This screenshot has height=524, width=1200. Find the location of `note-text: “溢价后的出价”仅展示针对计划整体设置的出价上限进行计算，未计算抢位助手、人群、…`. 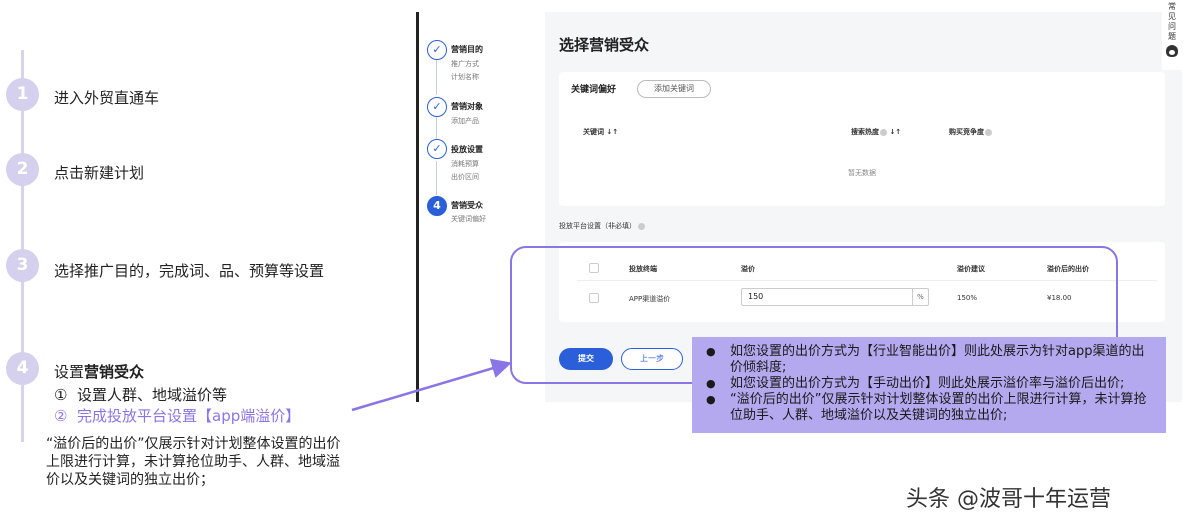

note-text: “溢价后的出价”仅展示针对计划整体设置的出价上限进行计算，未计算抢位助手、人群、… is located at coordinates (193, 462).